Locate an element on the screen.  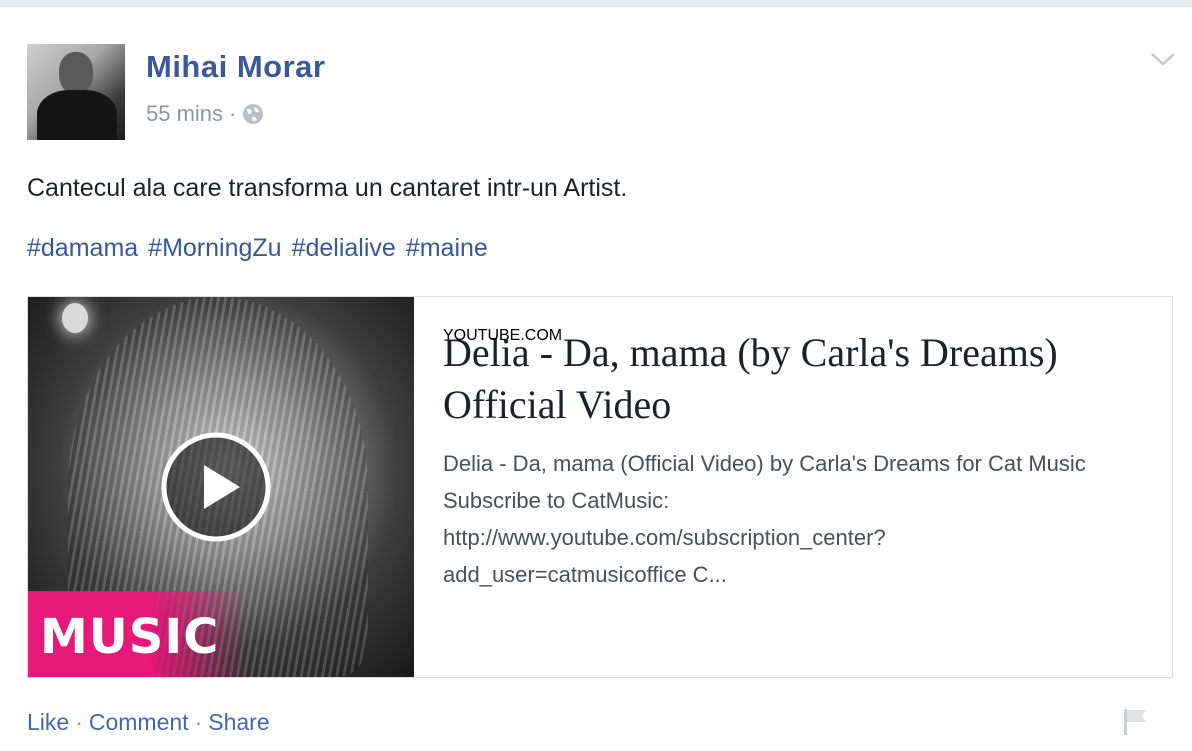
hashtag-link: #MorningZu is located at coordinates (214, 248).